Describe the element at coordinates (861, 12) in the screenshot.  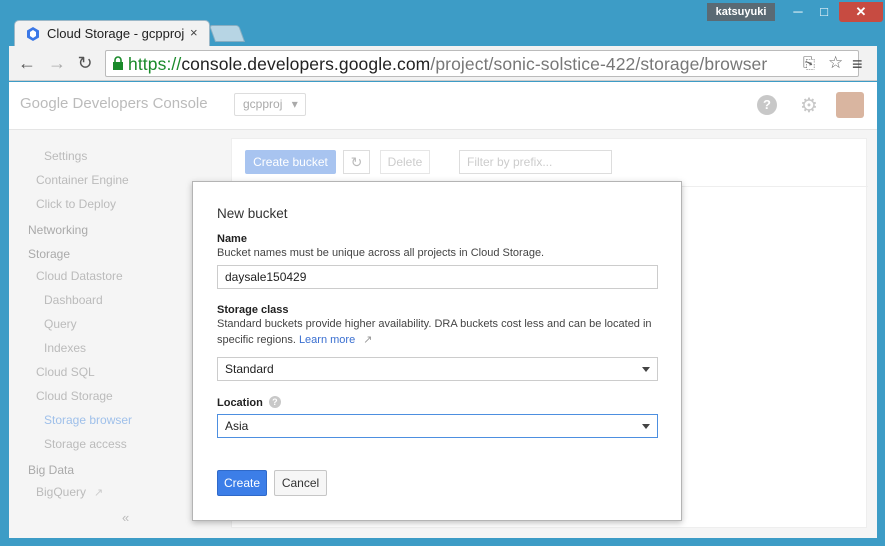
I see `close-window-button: ✕` at that location.